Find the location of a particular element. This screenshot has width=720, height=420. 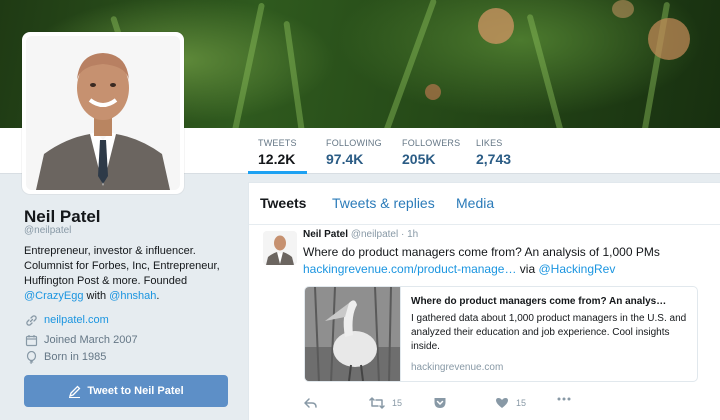

stat-tweets: TWEETS 12.2K is located at coordinates (277, 155).